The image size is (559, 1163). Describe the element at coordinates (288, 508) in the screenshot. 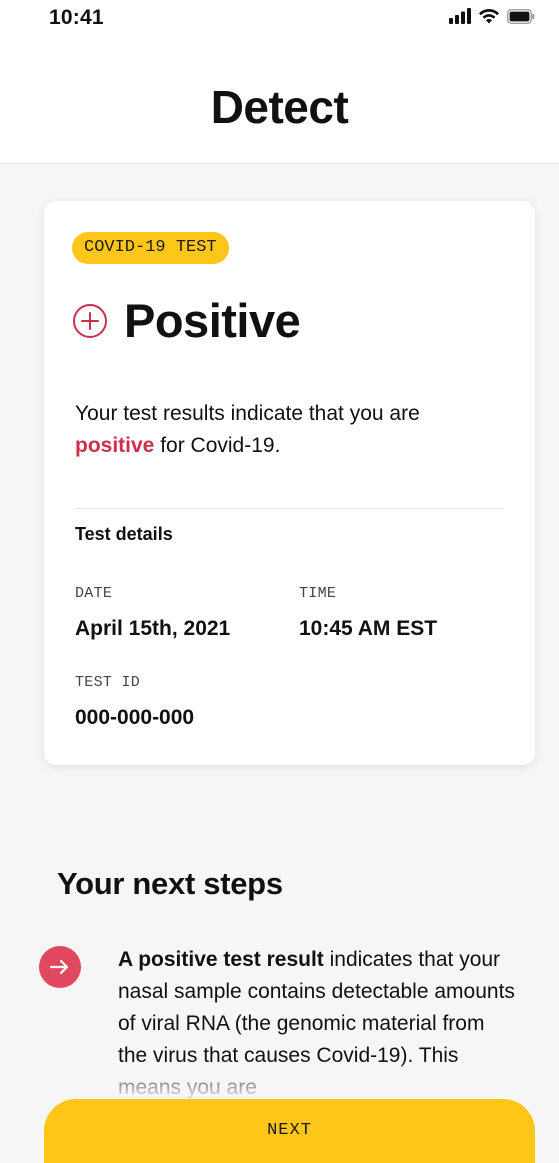

I see `card-divider` at that location.